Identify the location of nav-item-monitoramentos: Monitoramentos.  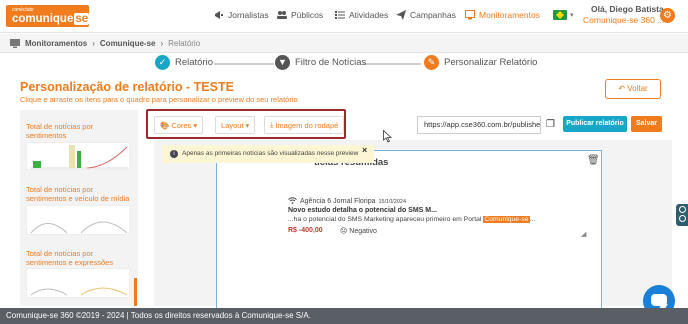
(502, 15).